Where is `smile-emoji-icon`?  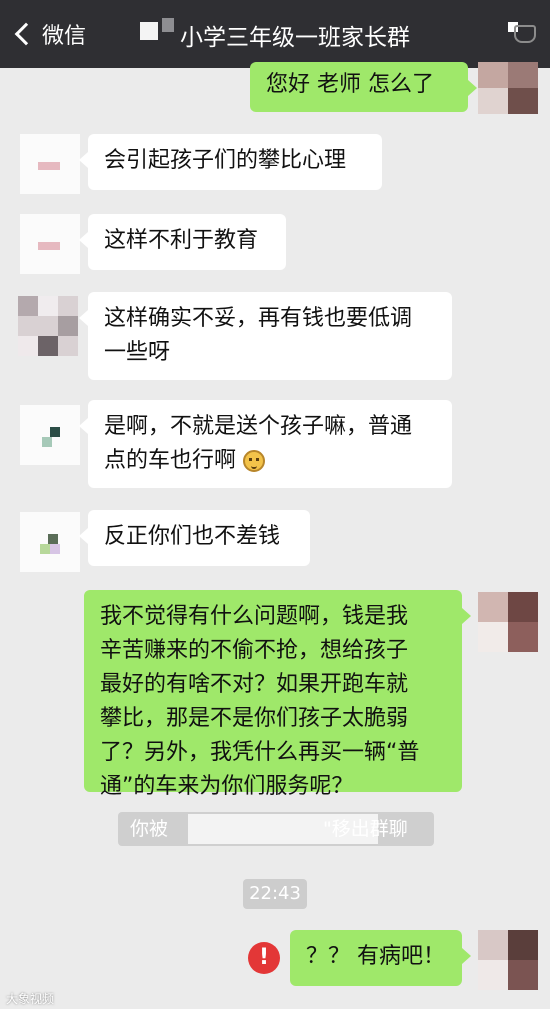 smile-emoji-icon is located at coordinates (254, 461).